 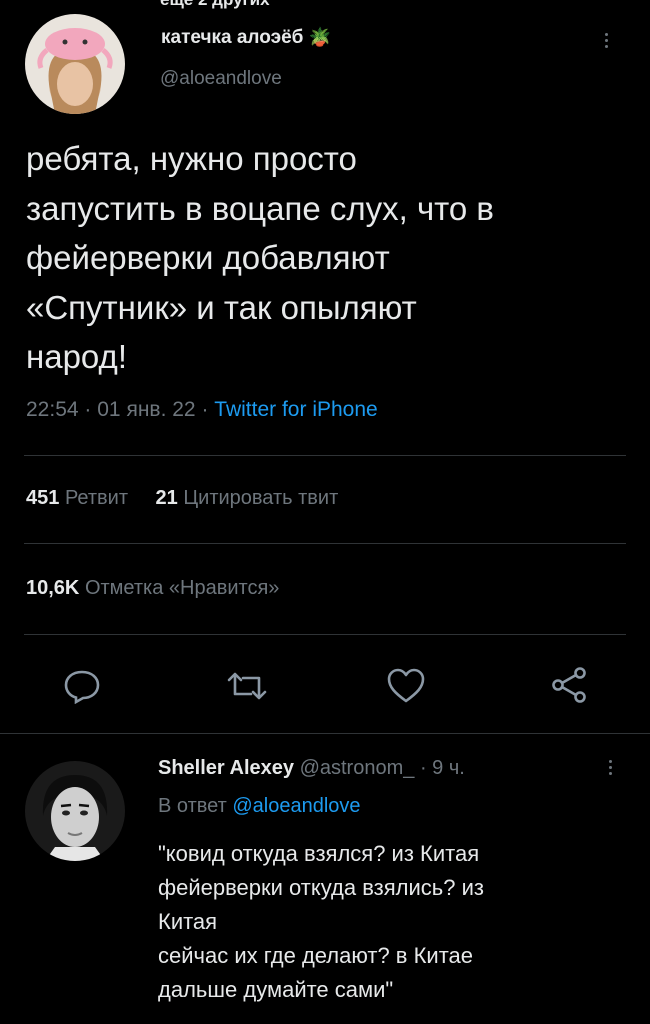 What do you see at coordinates (406, 688) in the screenshot?
I see `like-icon` at bounding box center [406, 688].